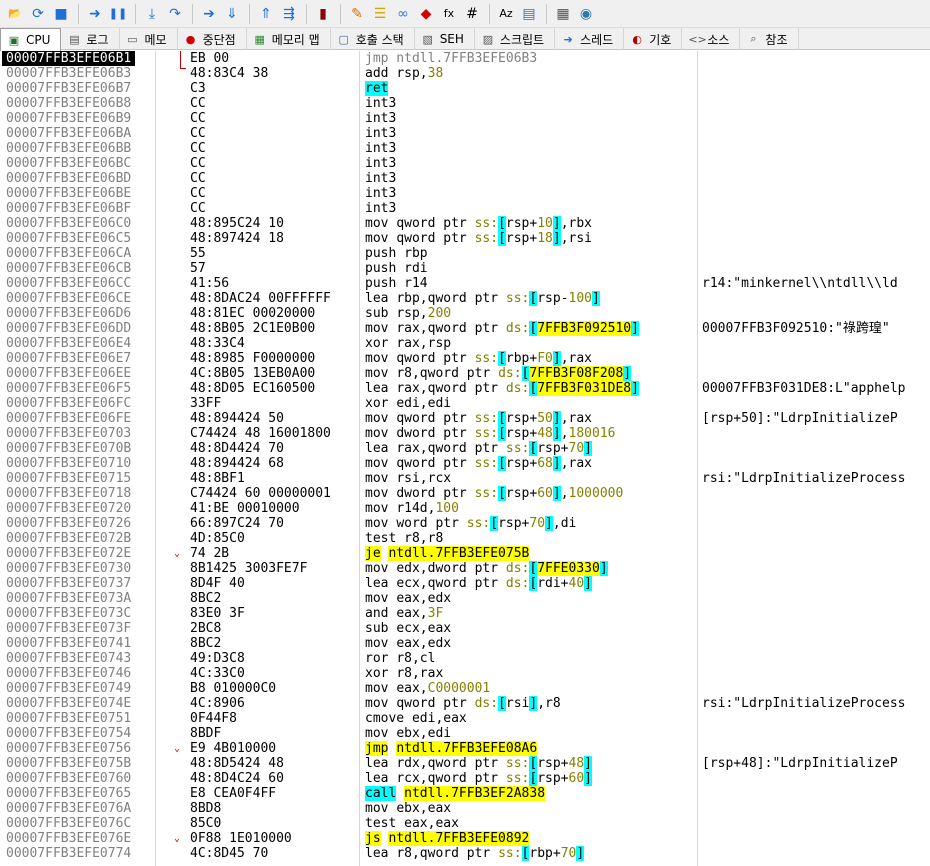  What do you see at coordinates (209, 14) in the screenshot?
I see `trace-into-icon: ➔` at bounding box center [209, 14].